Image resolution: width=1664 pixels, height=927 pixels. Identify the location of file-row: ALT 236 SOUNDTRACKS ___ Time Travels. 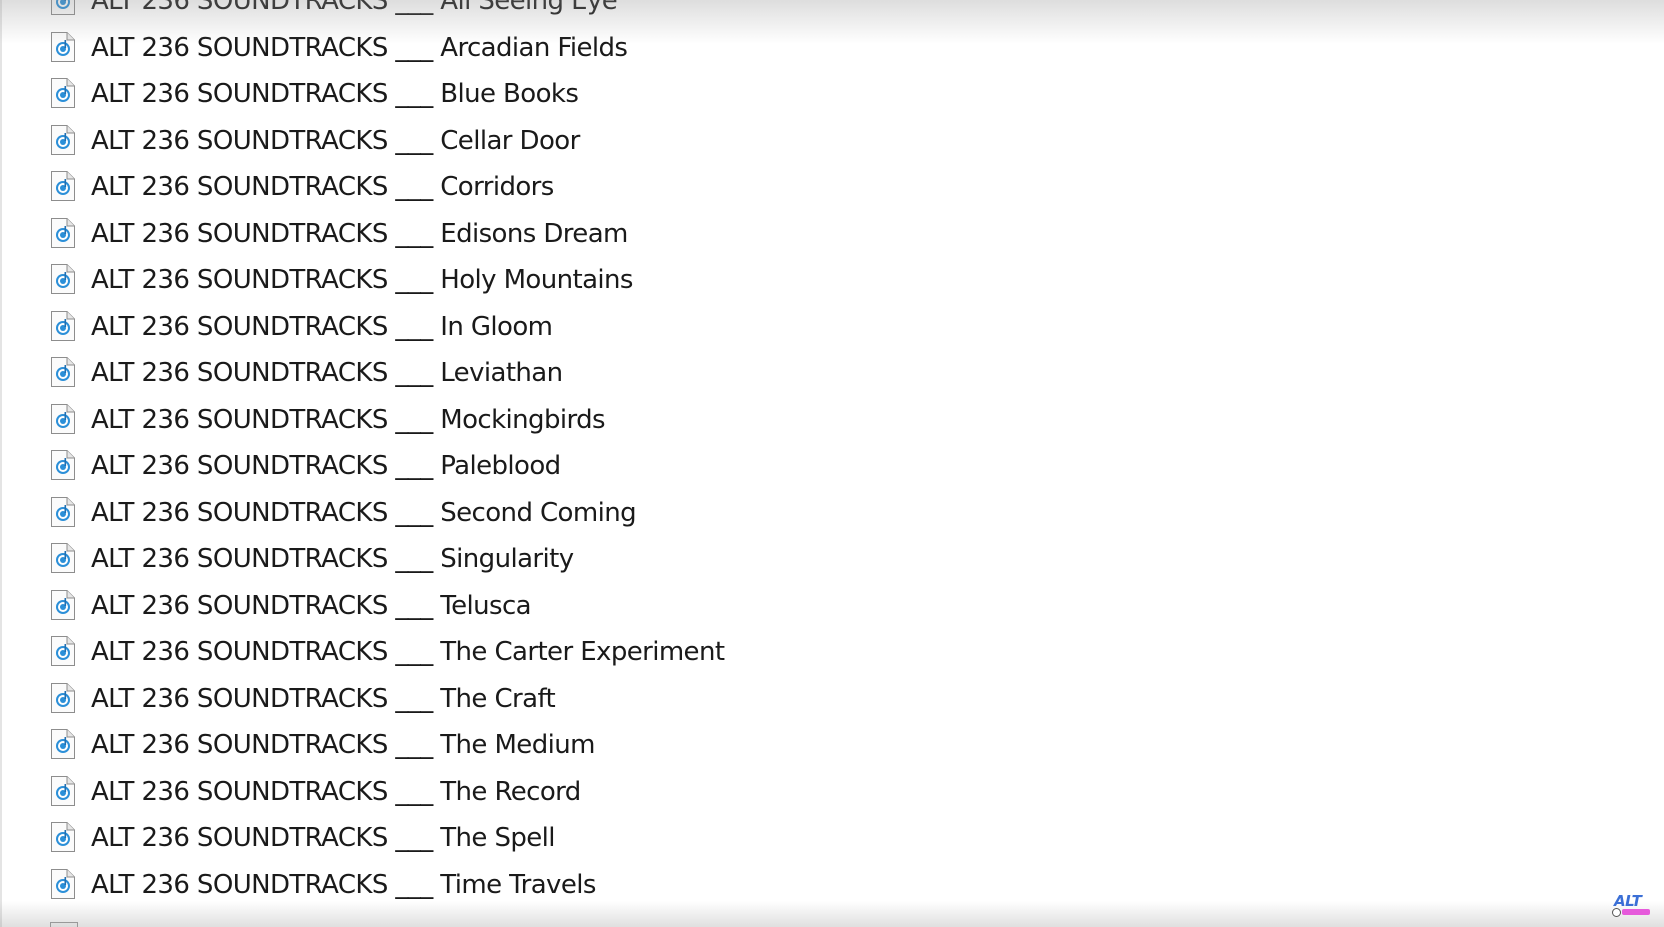
(500, 885).